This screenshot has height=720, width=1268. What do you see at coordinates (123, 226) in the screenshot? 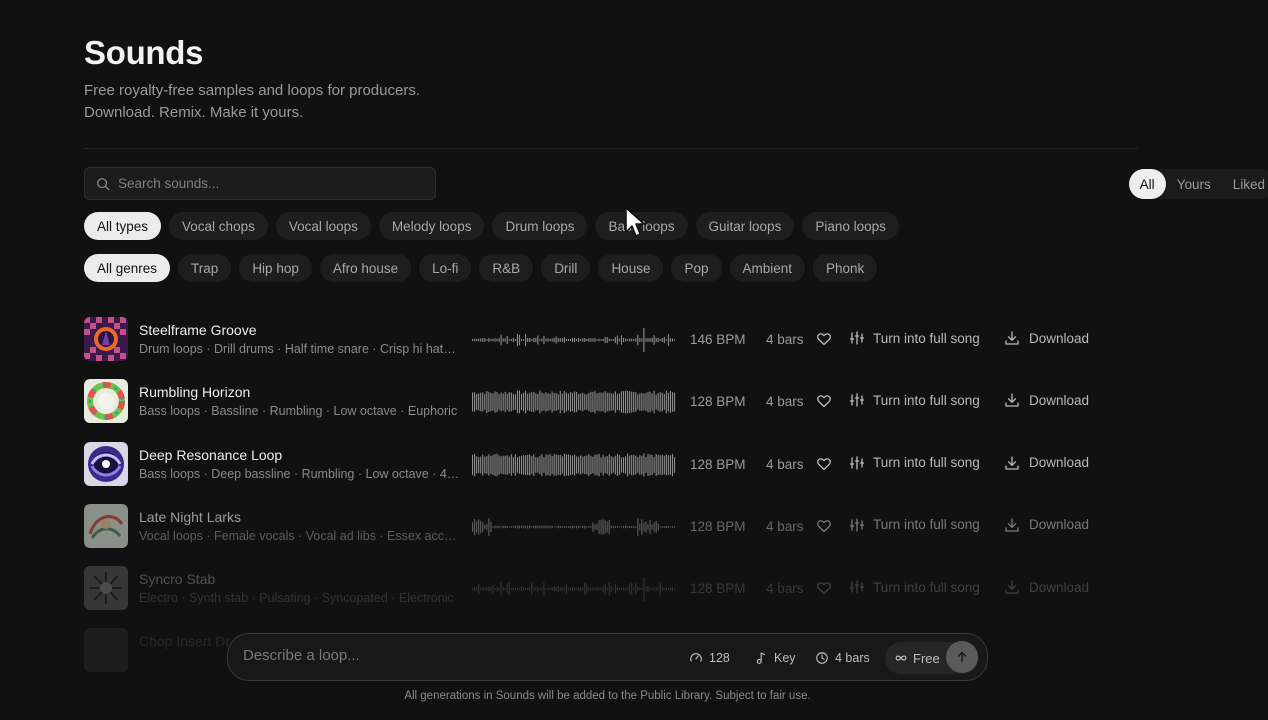
I see `filter-all-types: All types` at bounding box center [123, 226].